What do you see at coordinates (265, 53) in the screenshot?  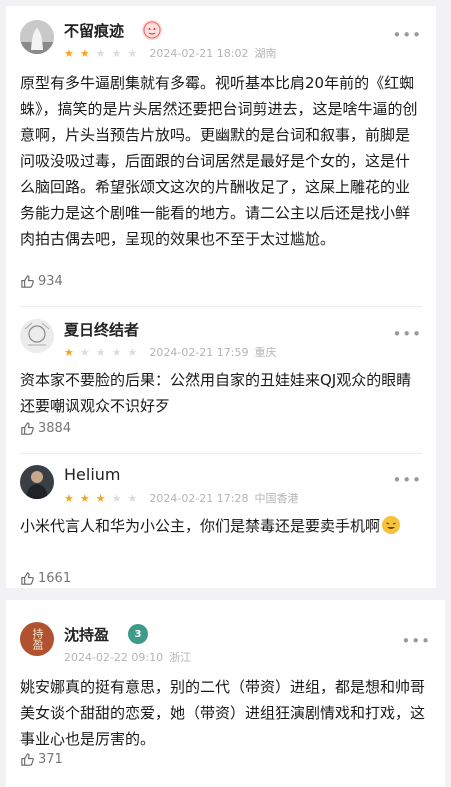 I see `review-location: 湖南` at bounding box center [265, 53].